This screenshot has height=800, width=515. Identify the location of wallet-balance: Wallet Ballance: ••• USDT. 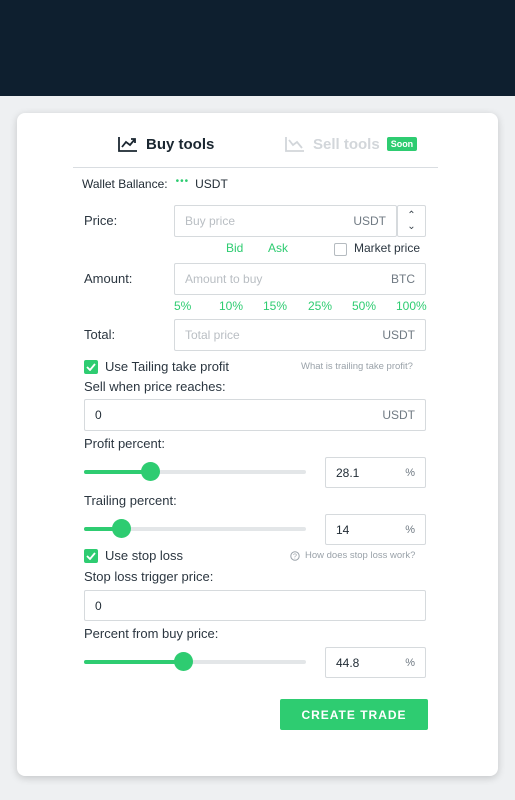
(155, 183).